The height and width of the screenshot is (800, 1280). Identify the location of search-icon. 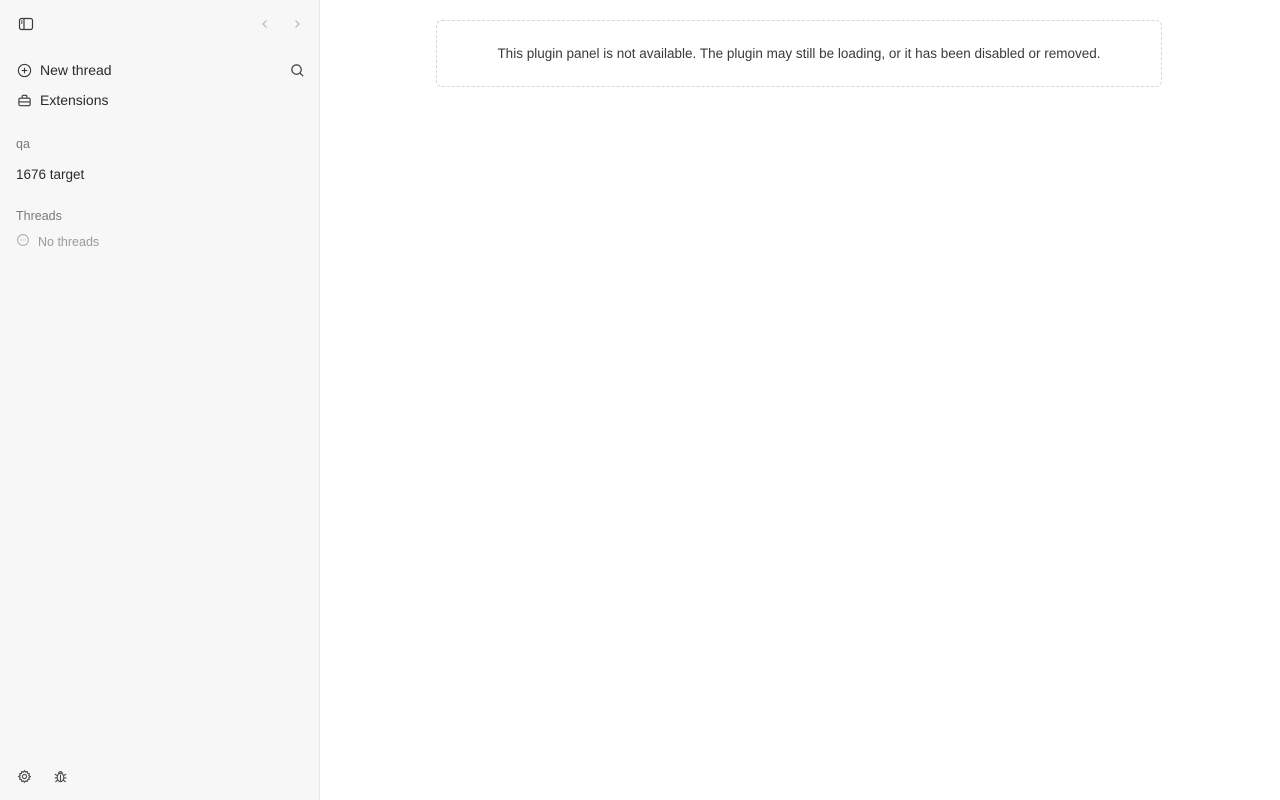
(297, 70).